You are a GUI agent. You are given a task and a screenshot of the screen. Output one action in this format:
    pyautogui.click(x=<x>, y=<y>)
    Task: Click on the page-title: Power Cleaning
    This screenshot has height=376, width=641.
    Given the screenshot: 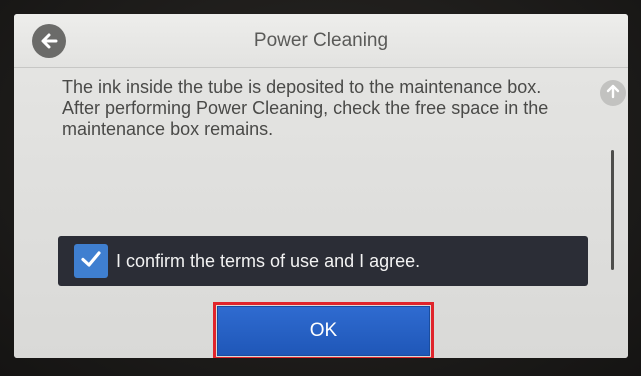 What is the action you would take?
    pyautogui.click(x=321, y=40)
    